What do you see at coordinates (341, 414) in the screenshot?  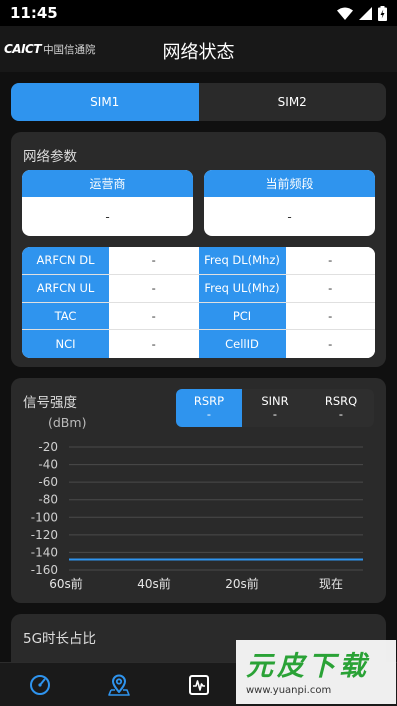 I see `tab-rsrq-value: -` at bounding box center [341, 414].